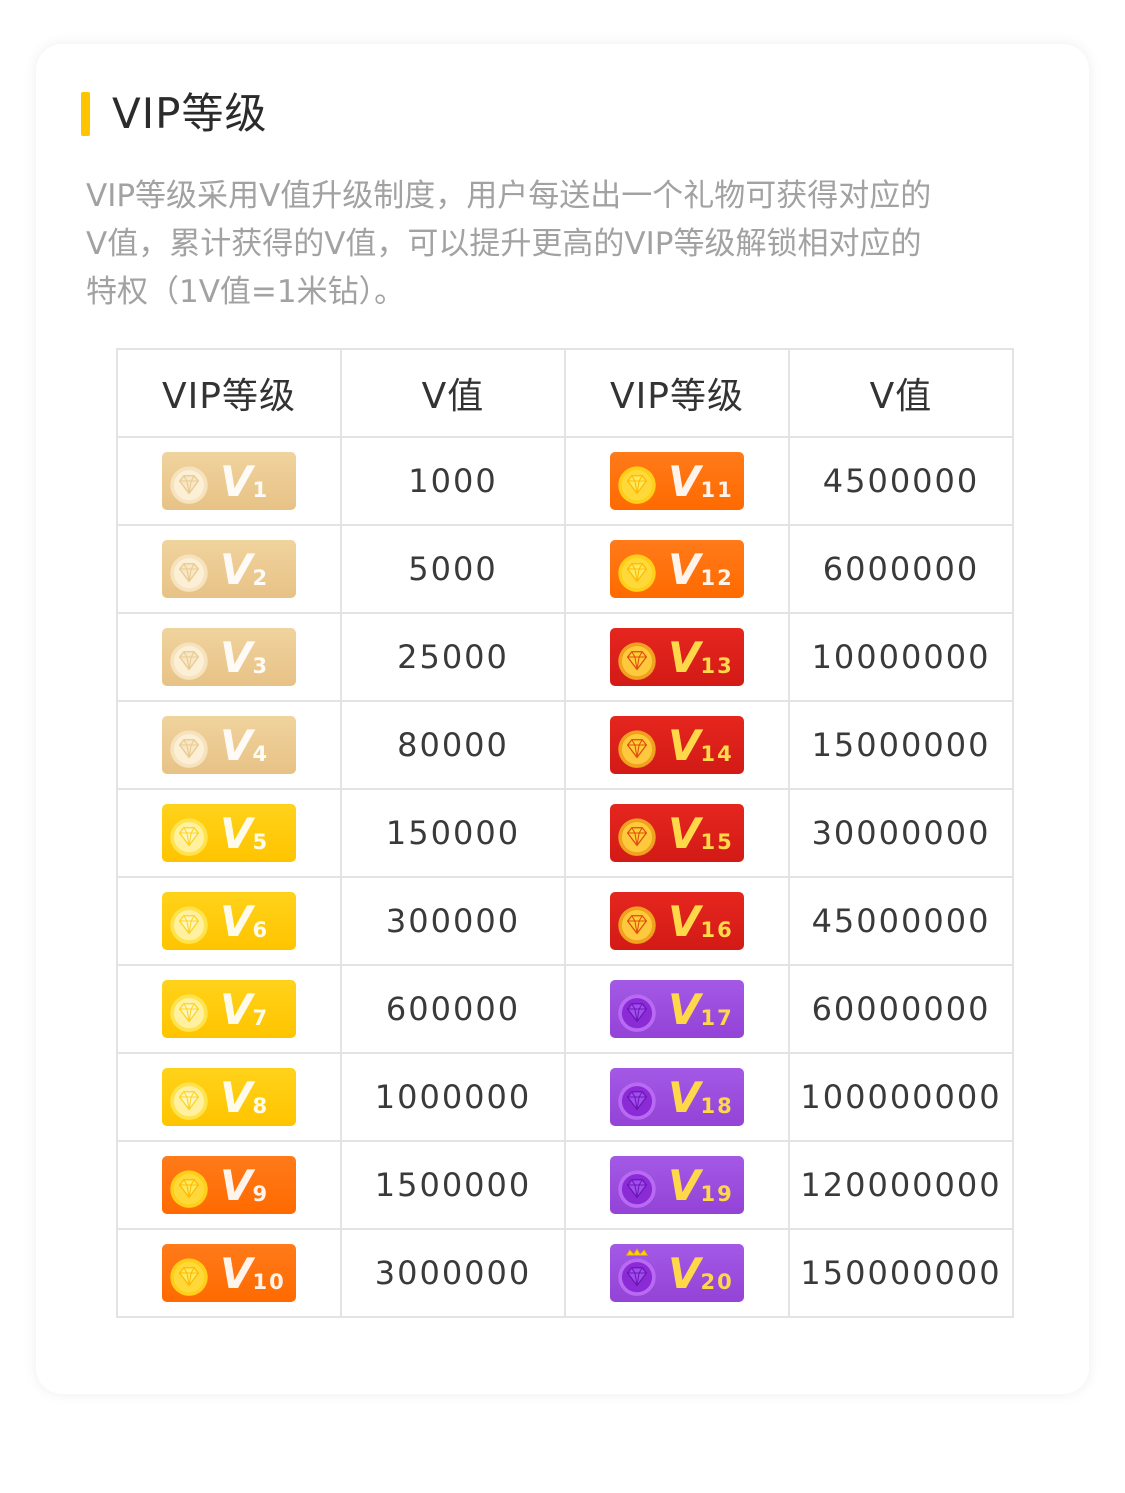  Describe the element at coordinates (504, 244) in the screenshot. I see `description-line: V值，累计获得的V值，可以提升更高的VIP等级解锁相对应的` at that location.